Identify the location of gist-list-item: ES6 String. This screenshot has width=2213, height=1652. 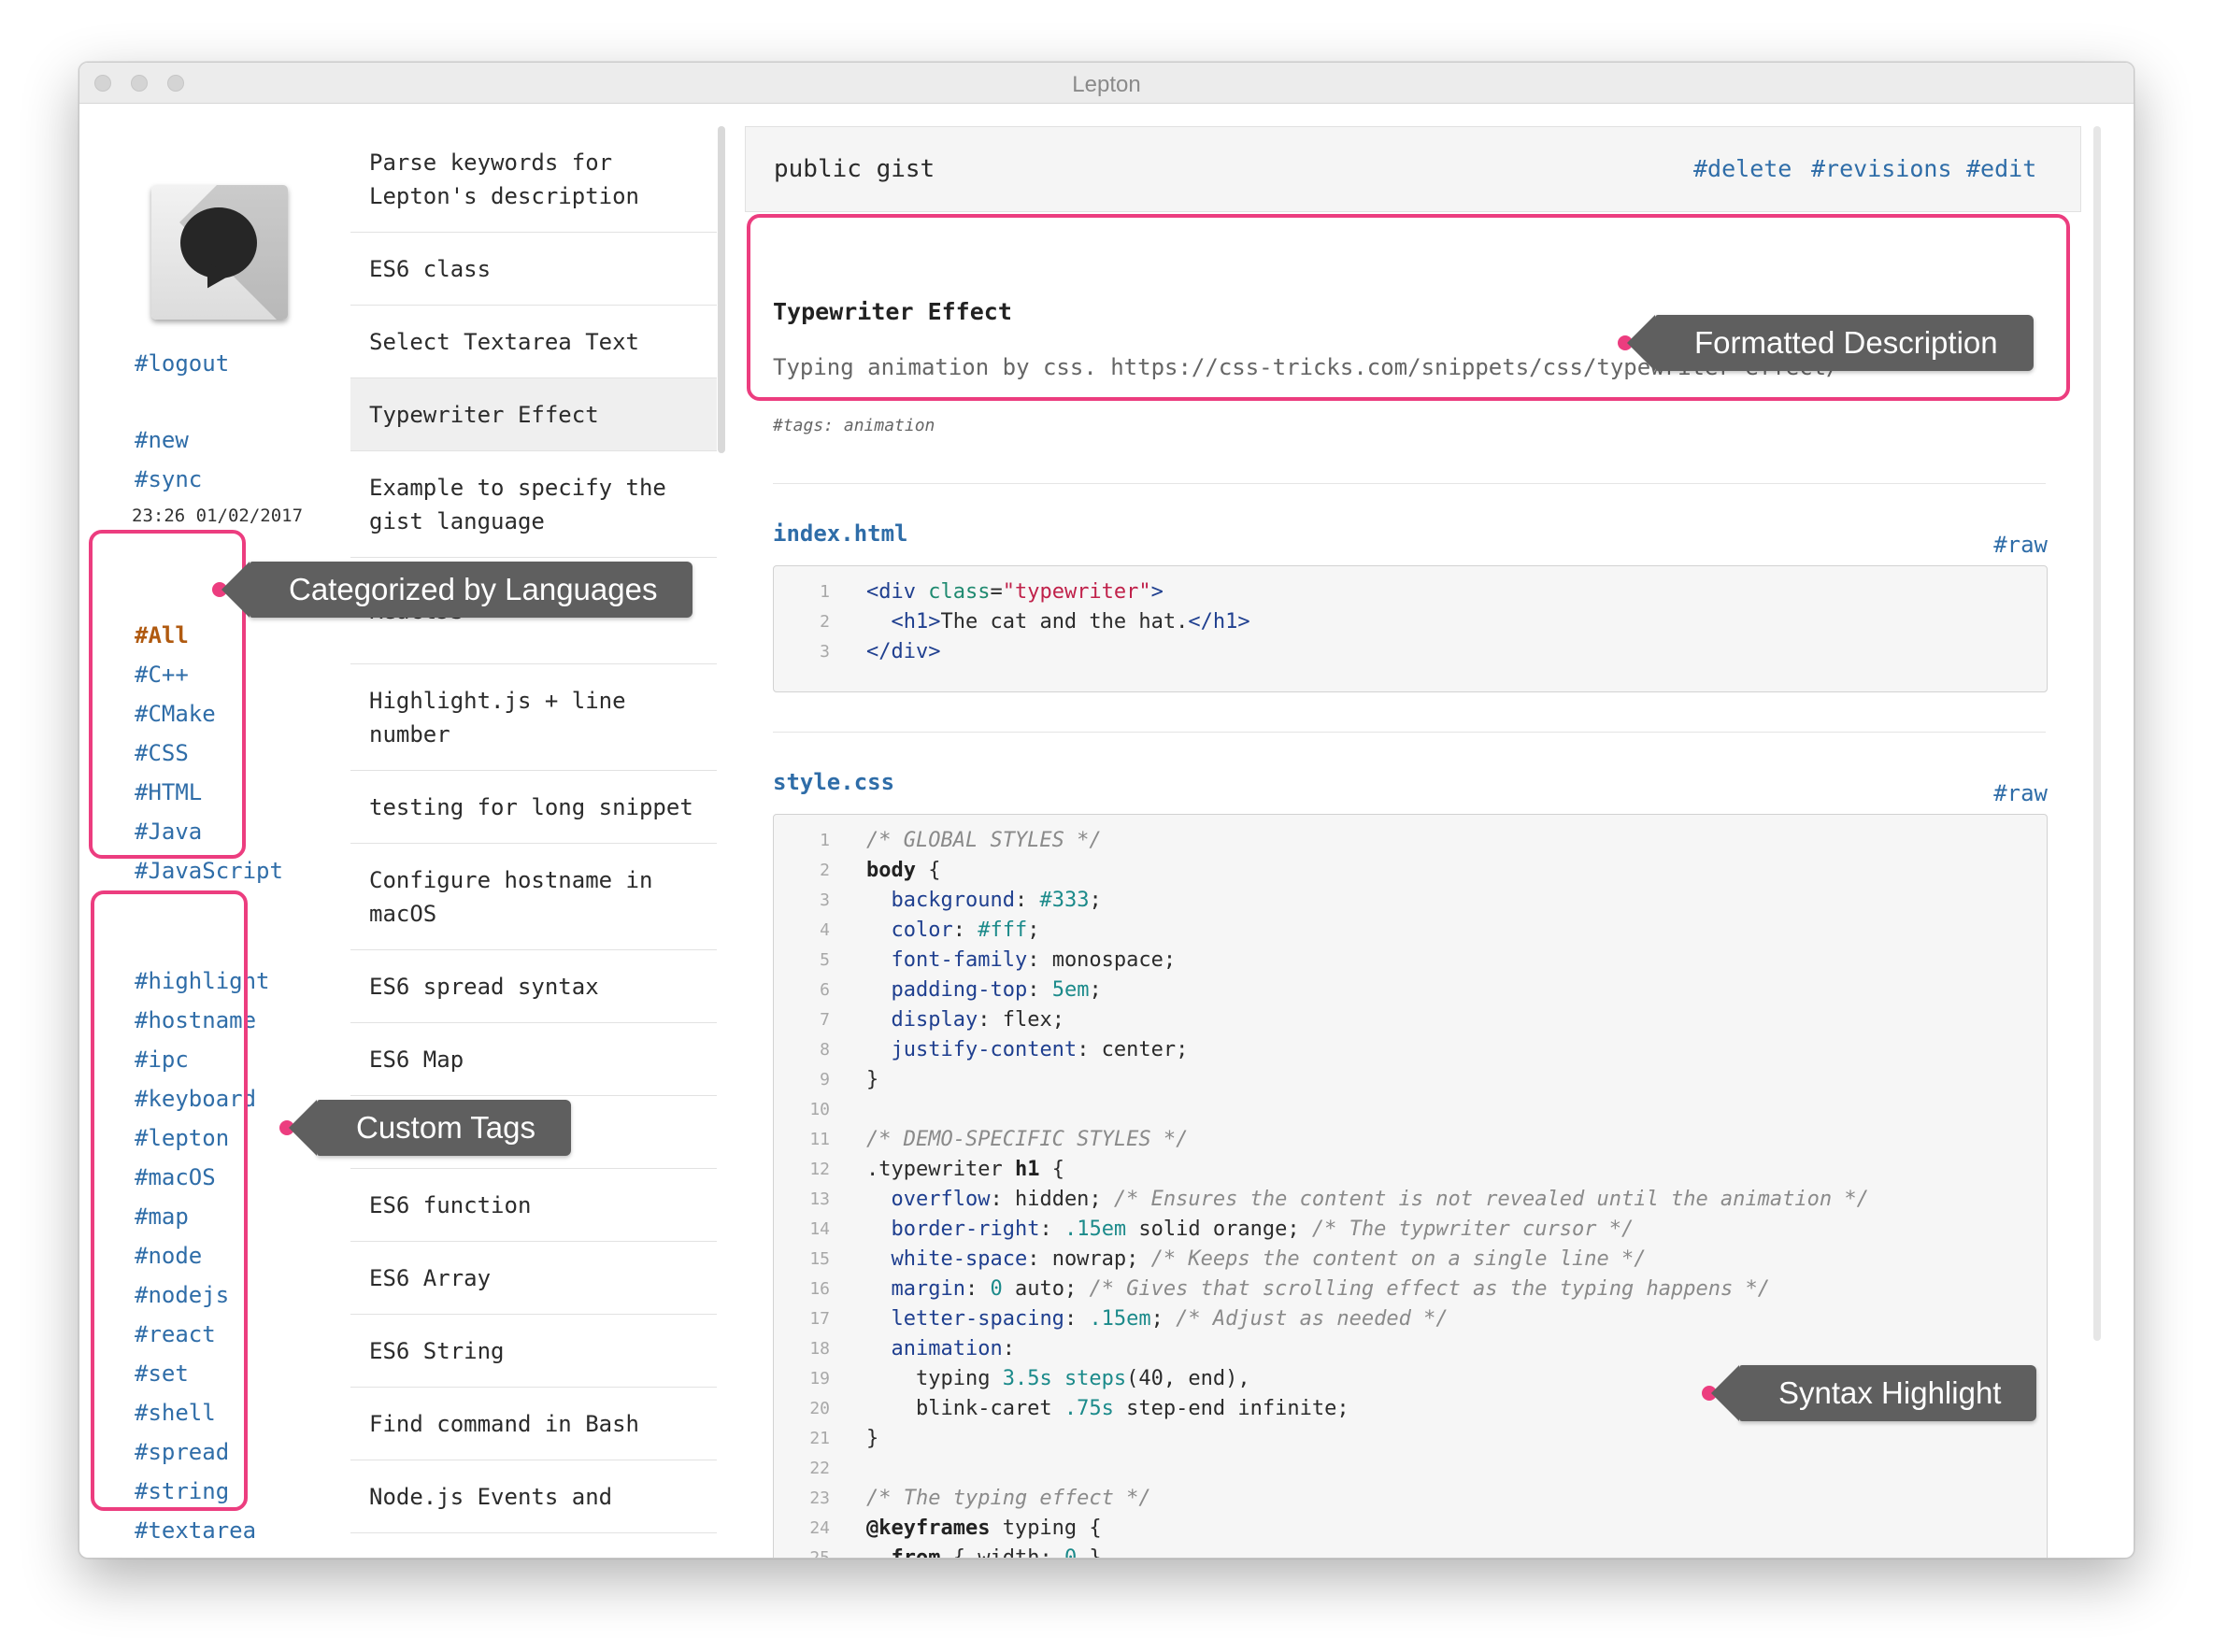
(533, 1351).